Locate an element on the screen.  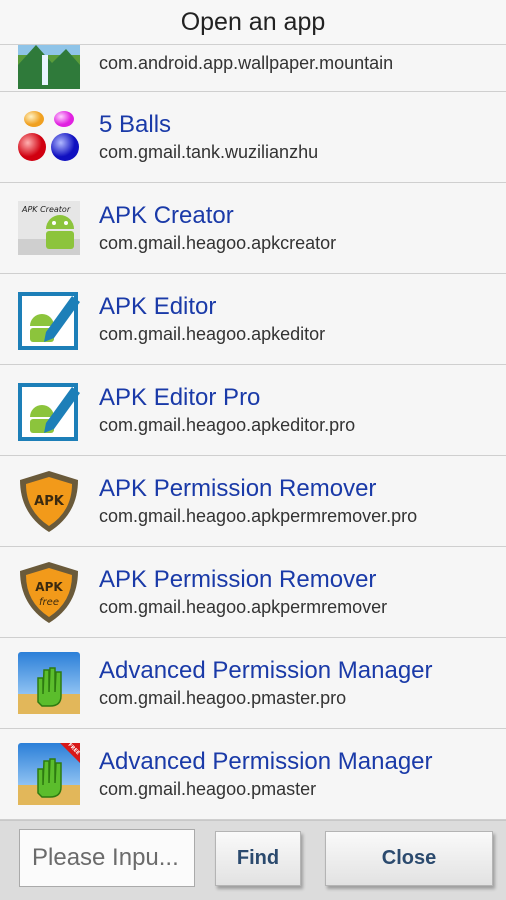
apk-shield-icon: APK is located at coordinates (49, 501).